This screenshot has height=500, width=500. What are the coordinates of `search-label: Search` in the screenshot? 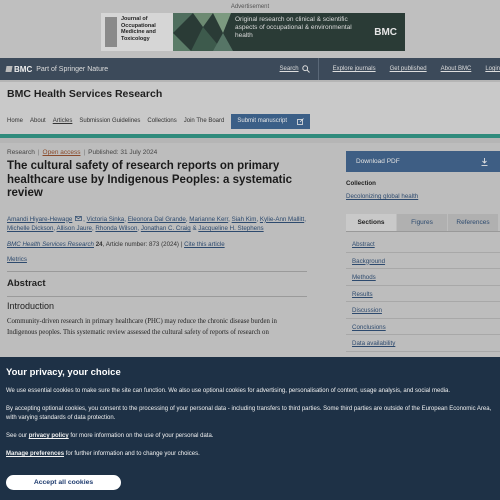 It's located at (289, 69).